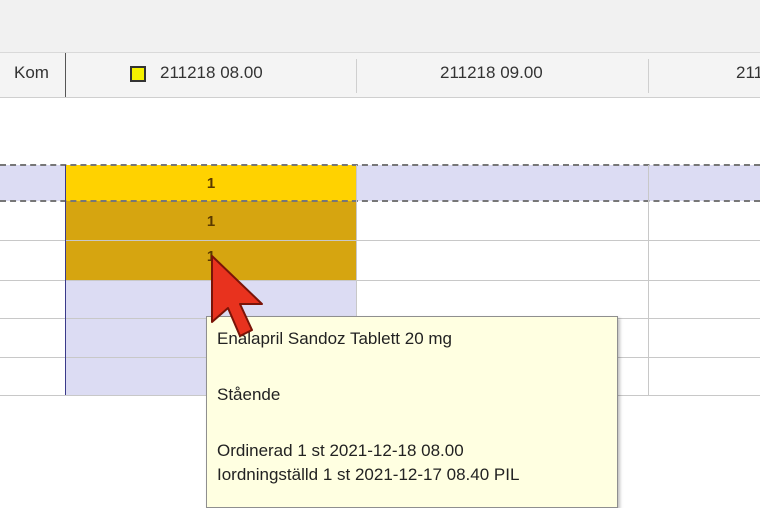 This screenshot has width=760, height=508. What do you see at coordinates (340, 450) in the screenshot?
I see `tooltip-ordered: Ordinerad 1 st 2021-12-18 08.00` at bounding box center [340, 450].